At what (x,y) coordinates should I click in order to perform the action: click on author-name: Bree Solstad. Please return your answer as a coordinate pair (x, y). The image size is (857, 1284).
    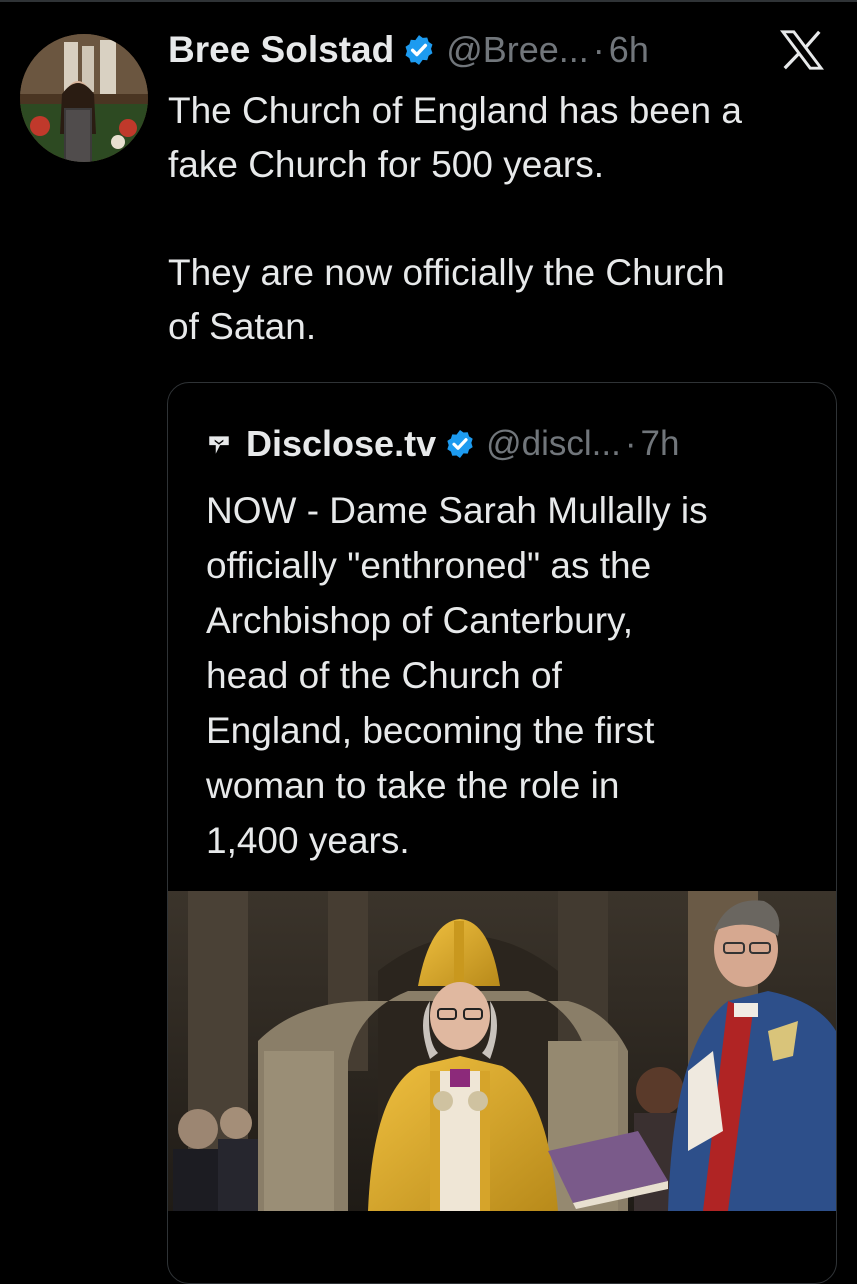
    Looking at the image, I should click on (281, 50).